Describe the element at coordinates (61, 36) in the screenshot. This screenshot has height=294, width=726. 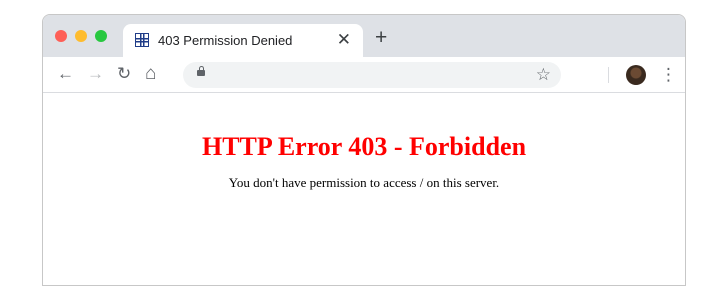
I see `close-window-button` at that location.